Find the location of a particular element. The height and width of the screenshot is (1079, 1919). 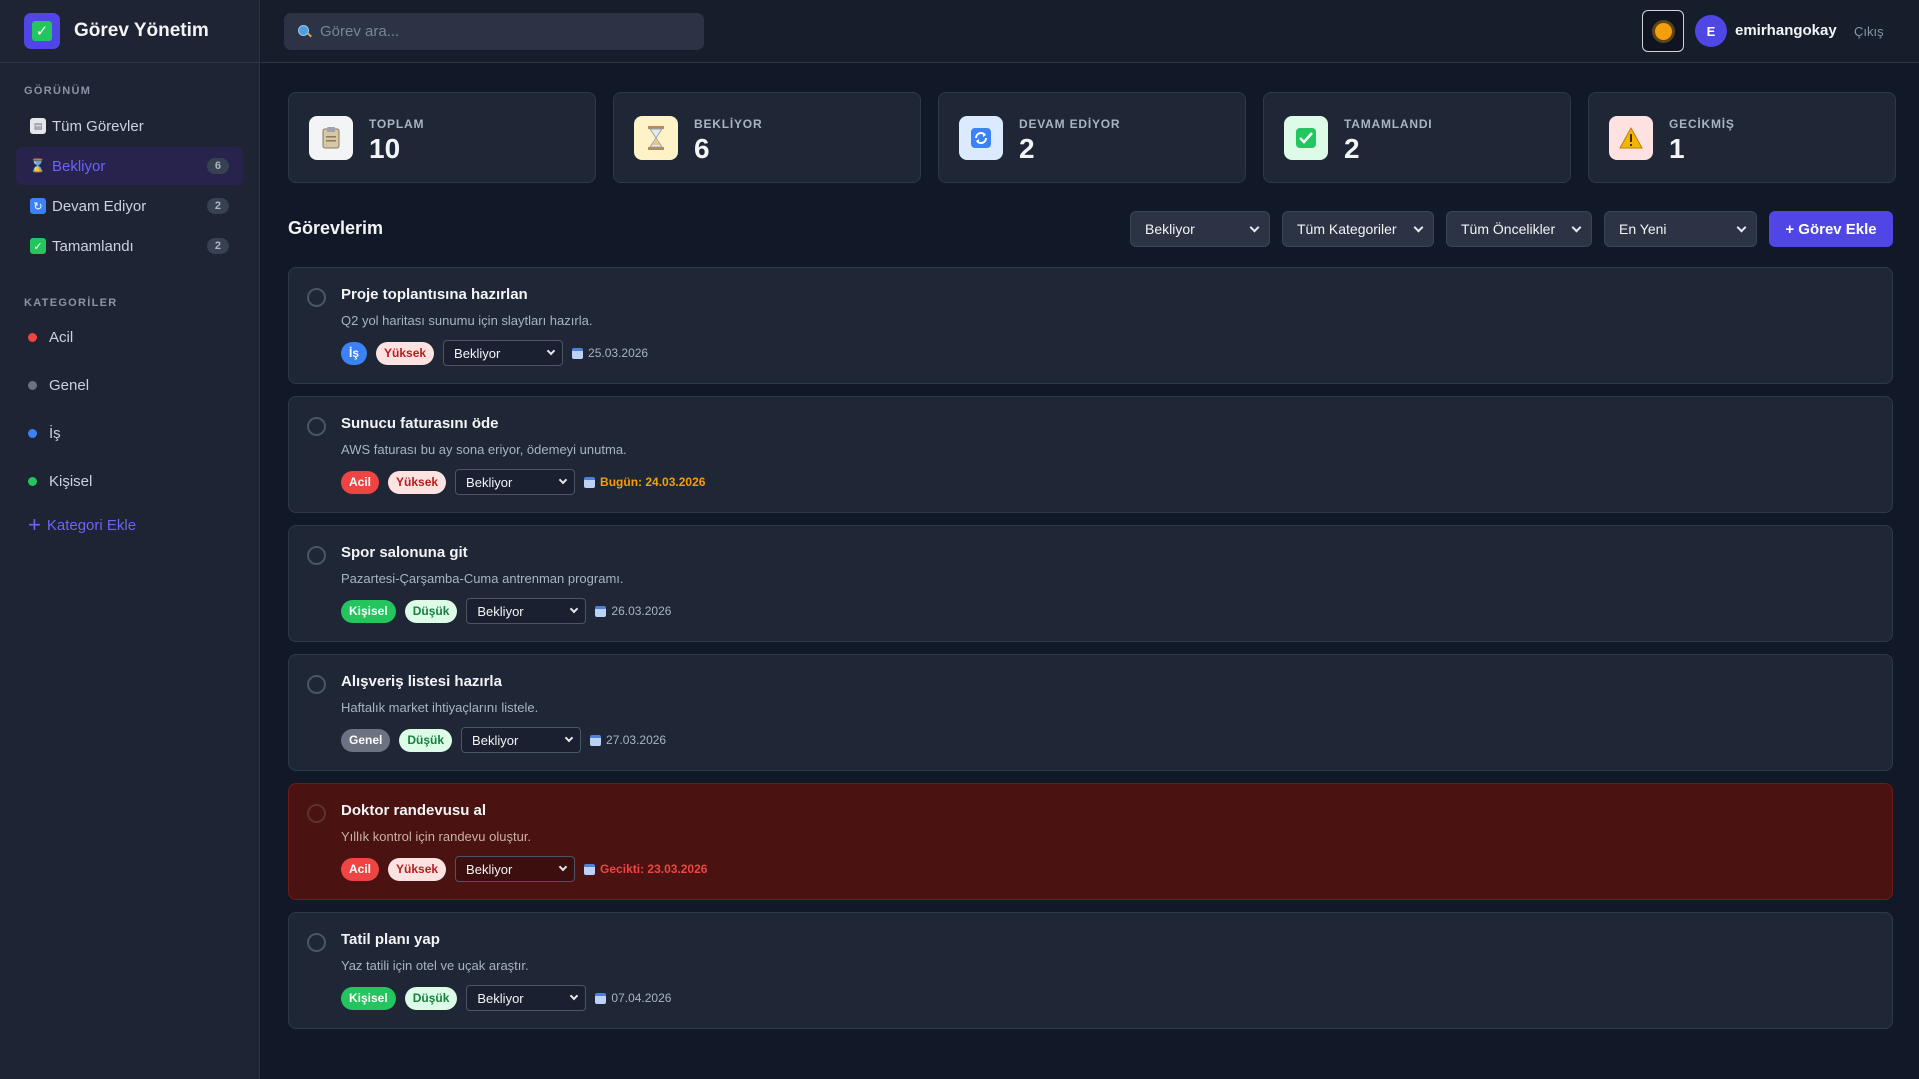

due-date: Bugün: 24.03.2026 is located at coordinates (653, 482).